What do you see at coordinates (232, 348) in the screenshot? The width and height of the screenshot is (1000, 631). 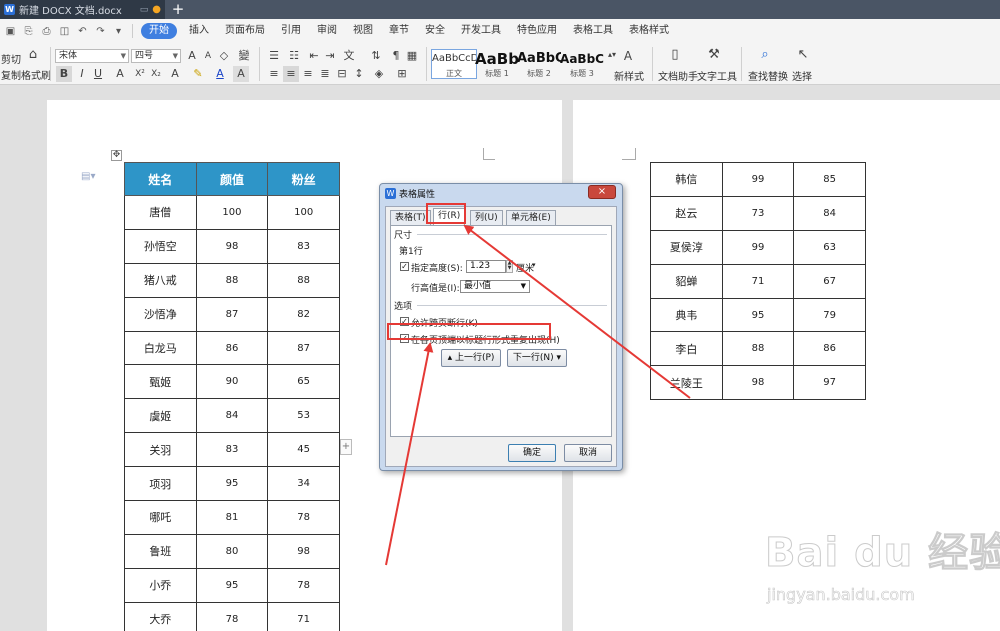 I see `cell-appearance: 86` at bounding box center [232, 348].